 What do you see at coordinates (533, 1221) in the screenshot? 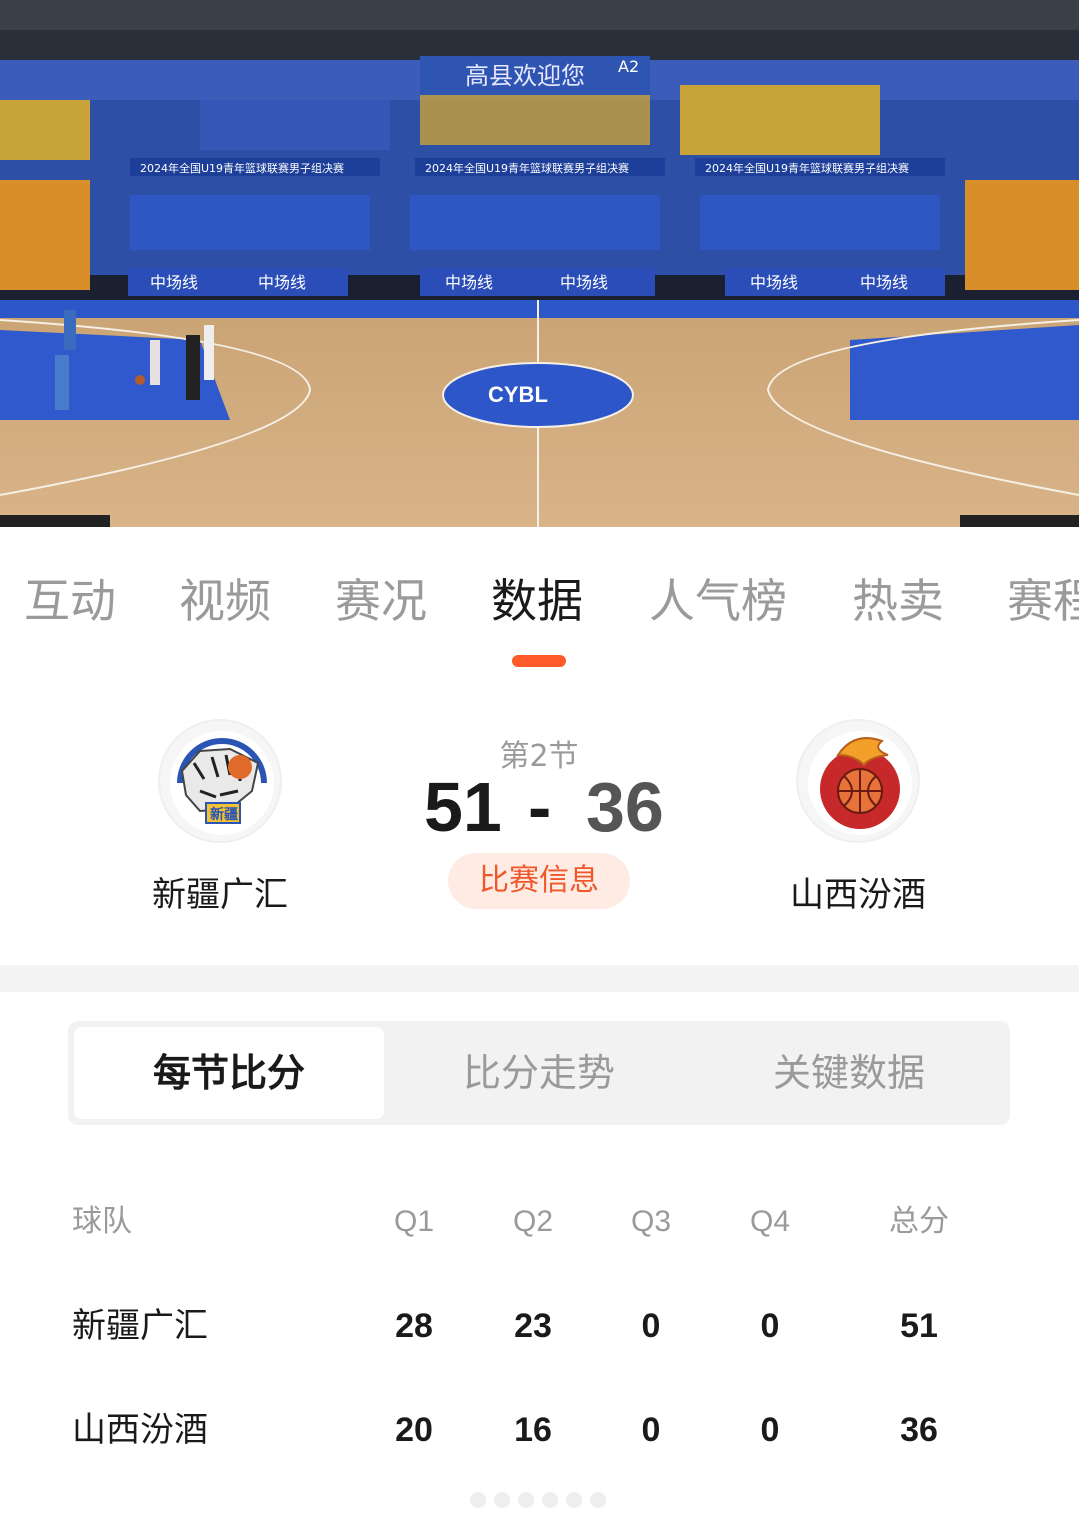
I see `header-q2: Q2` at bounding box center [533, 1221].